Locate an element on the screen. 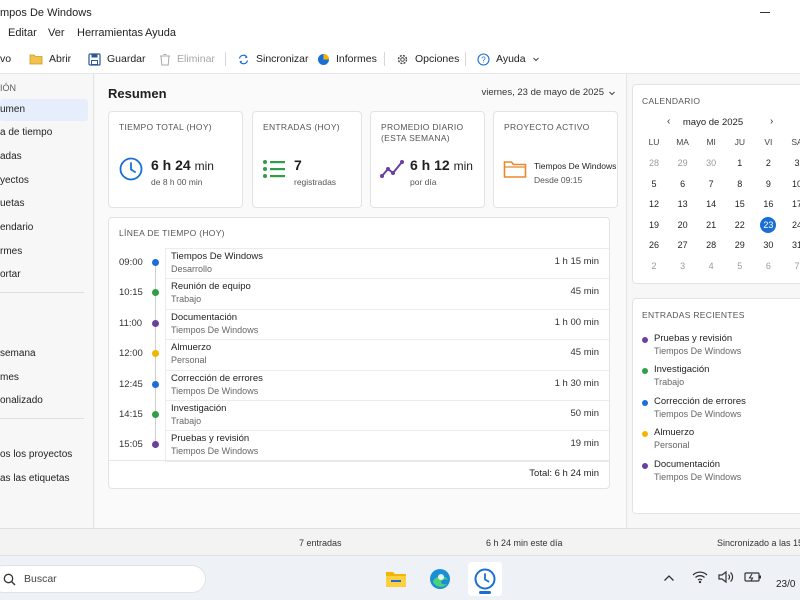 The image size is (800, 600). sidebar-filter-semana: semana is located at coordinates (44, 354).